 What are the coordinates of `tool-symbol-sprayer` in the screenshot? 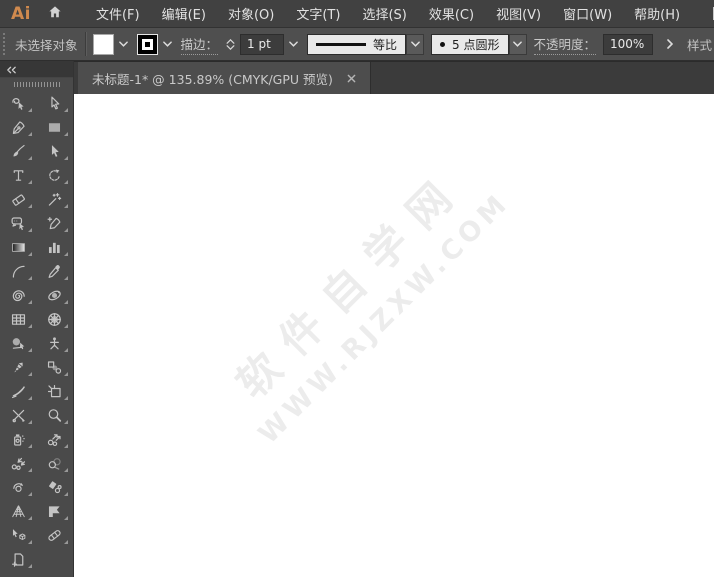 It's located at (18, 439).